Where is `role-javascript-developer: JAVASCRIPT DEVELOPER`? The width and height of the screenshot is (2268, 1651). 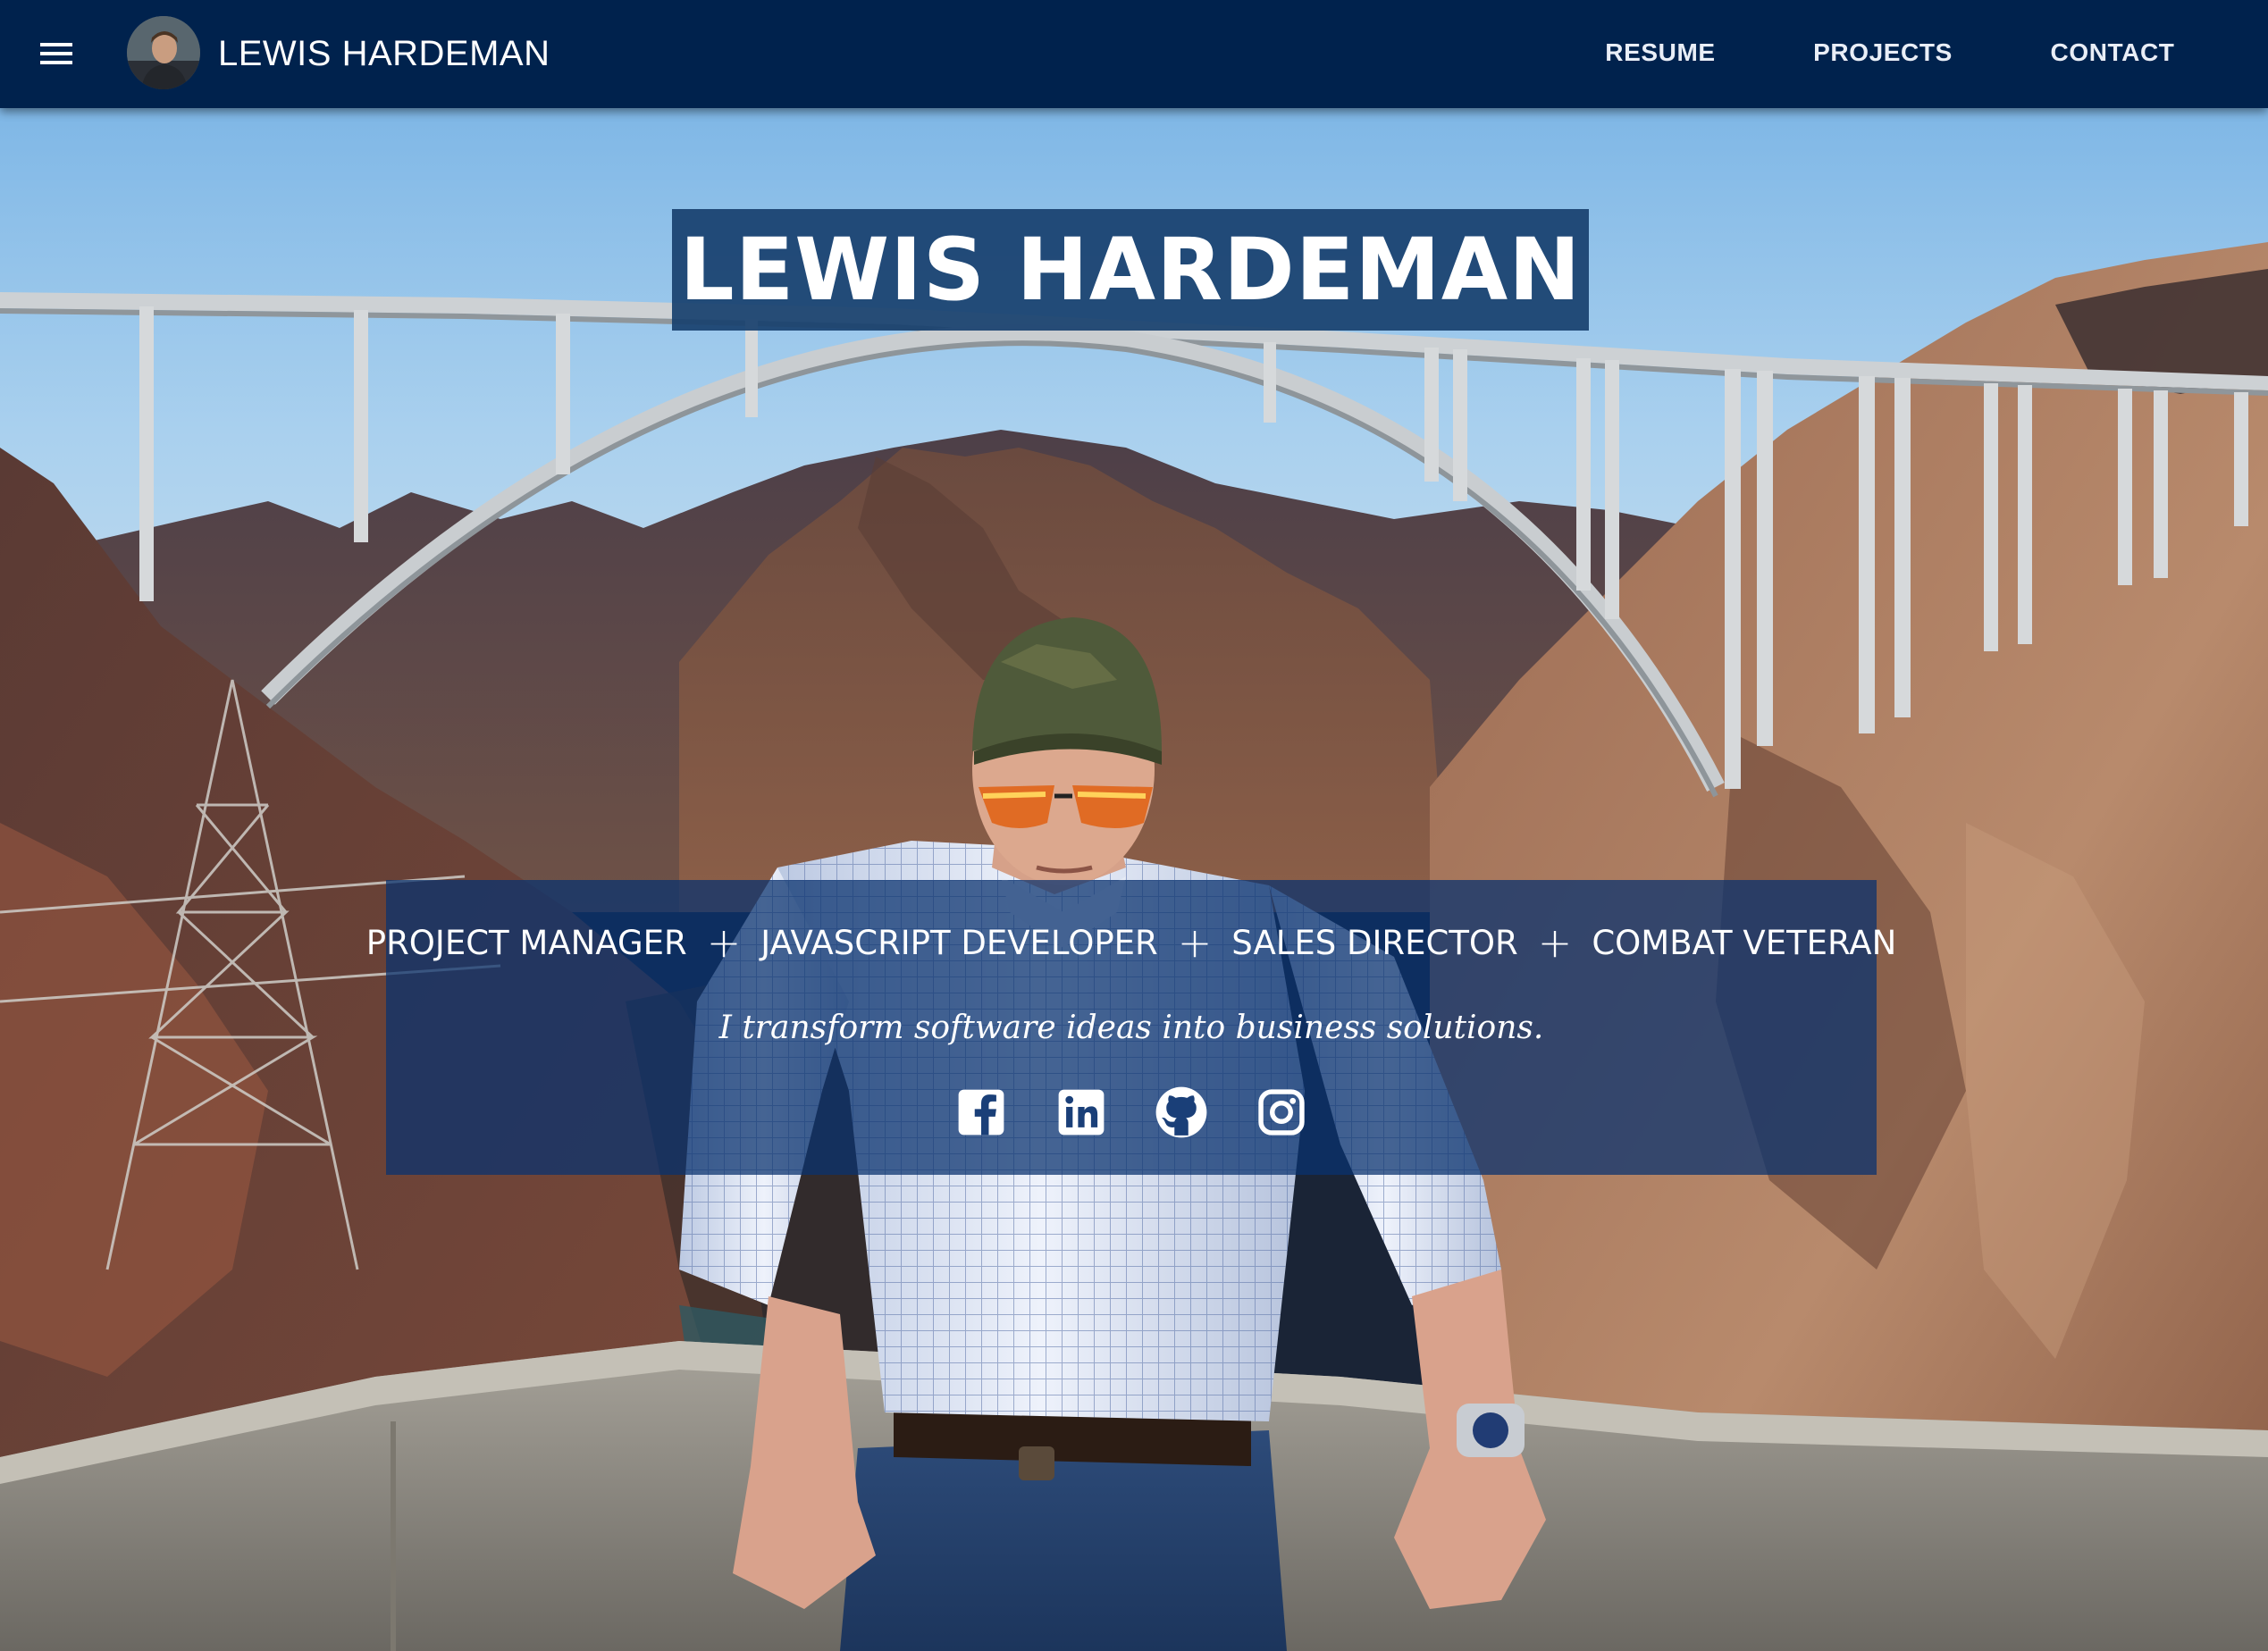 role-javascript-developer: JAVASCRIPT DEVELOPER is located at coordinates (959, 942).